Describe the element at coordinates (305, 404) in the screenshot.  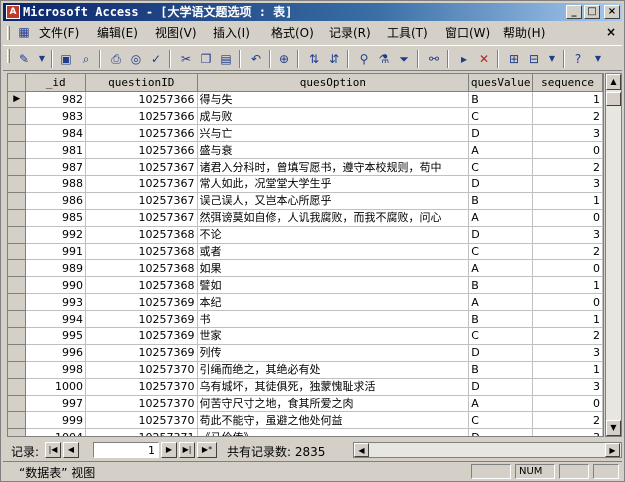
I see `table-row: 997 10257370 何苦守尺寸之地，食其所爱之肉 A 0` at that location.